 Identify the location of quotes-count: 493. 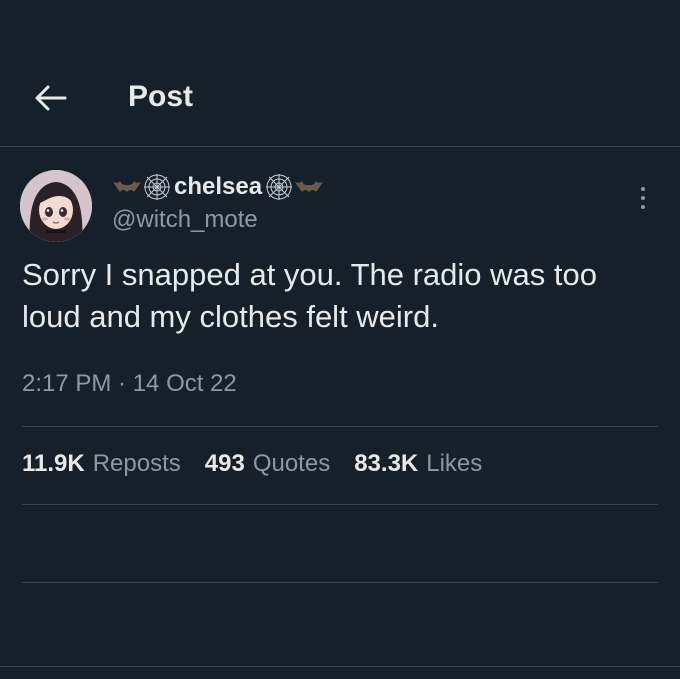
(224, 463).